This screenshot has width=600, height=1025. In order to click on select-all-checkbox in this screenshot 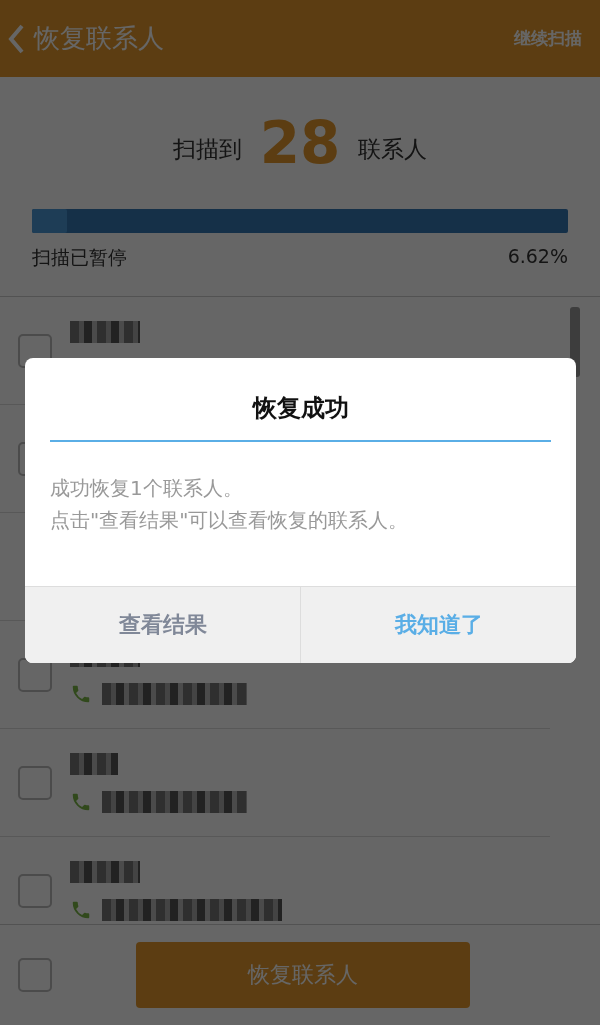, I will do `click(35, 975)`.